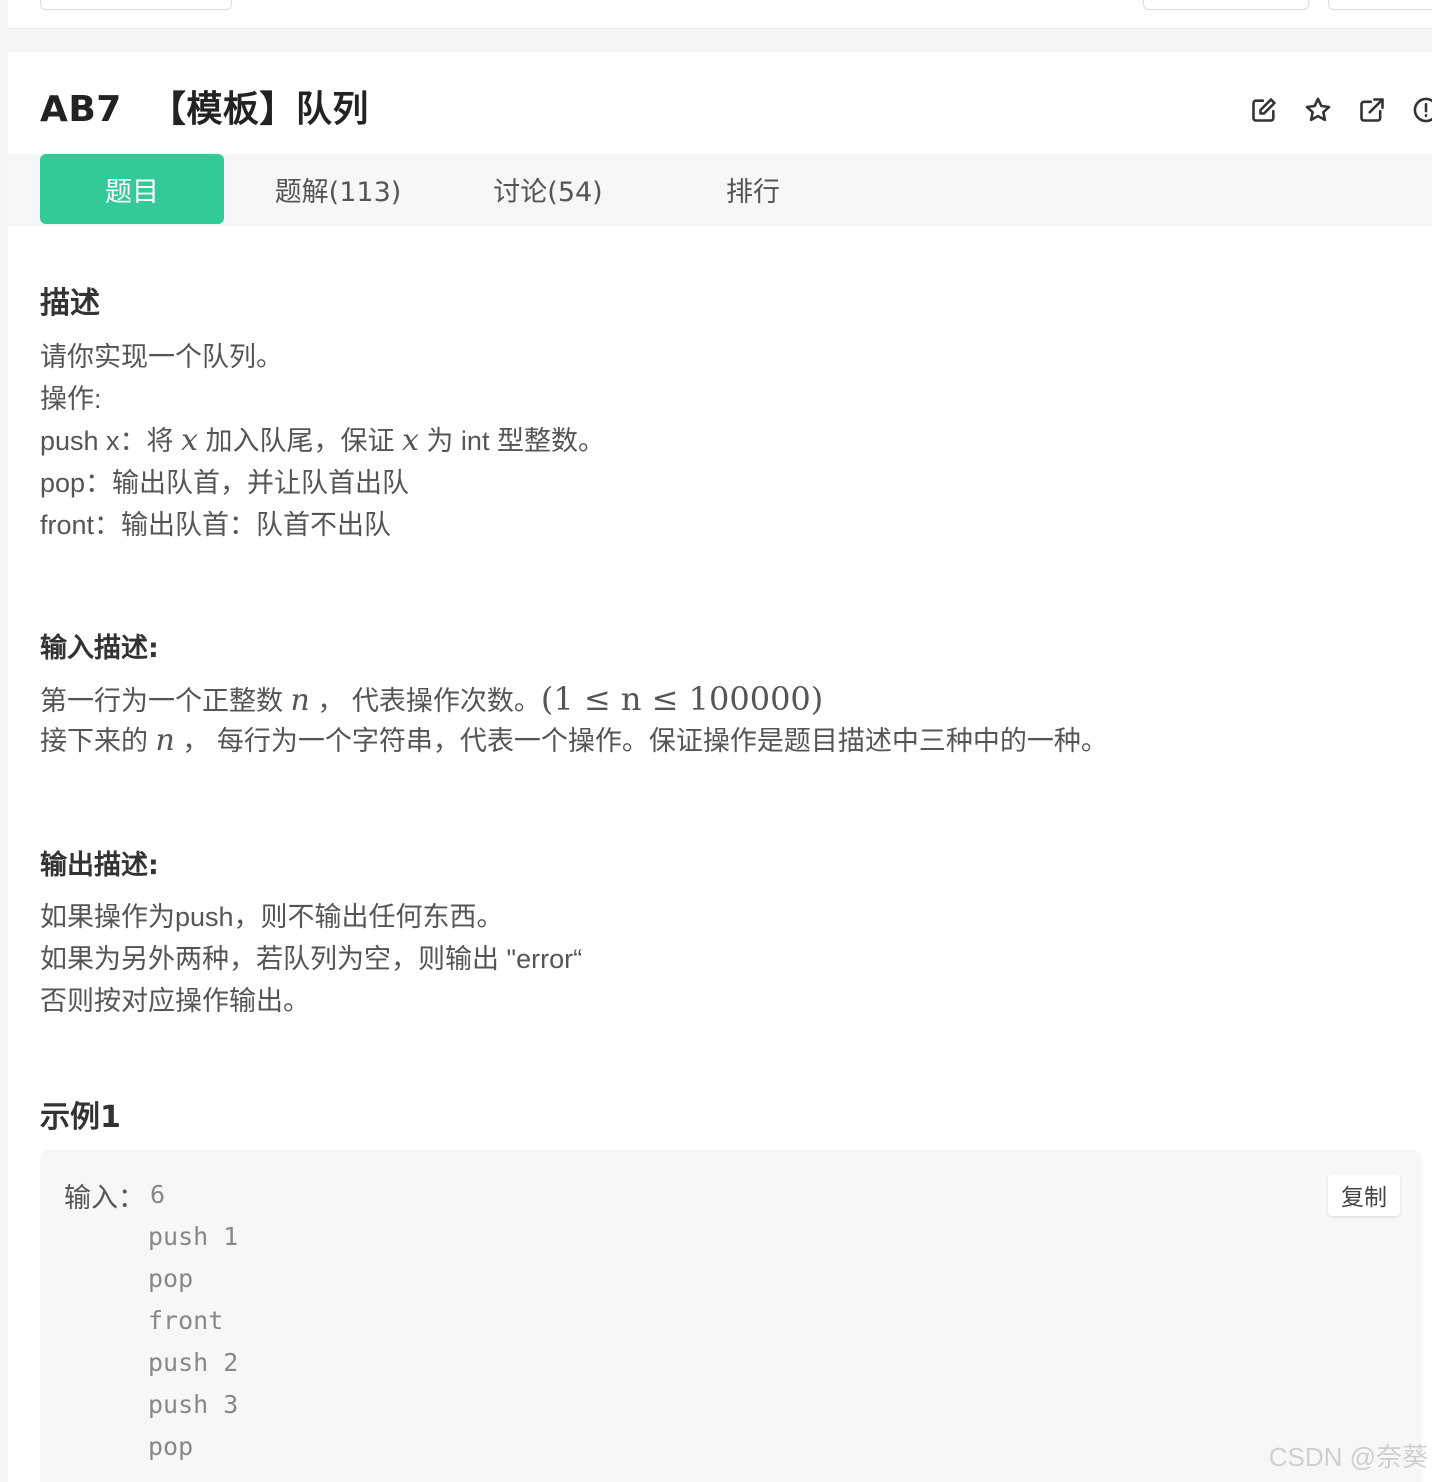 The height and width of the screenshot is (1482, 1432). Describe the element at coordinates (272, 917) in the screenshot. I see `output-description-line: 如果操作为push，则不输出任何东西。` at that location.